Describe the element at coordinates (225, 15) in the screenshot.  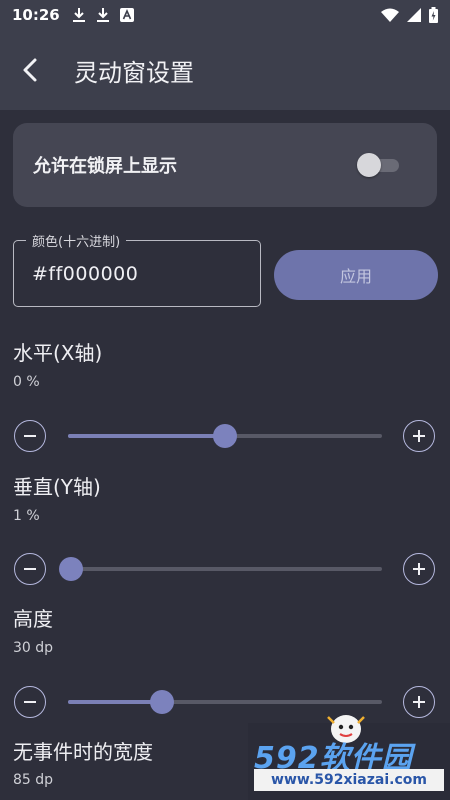
I see `status-bar: 10:26` at that location.